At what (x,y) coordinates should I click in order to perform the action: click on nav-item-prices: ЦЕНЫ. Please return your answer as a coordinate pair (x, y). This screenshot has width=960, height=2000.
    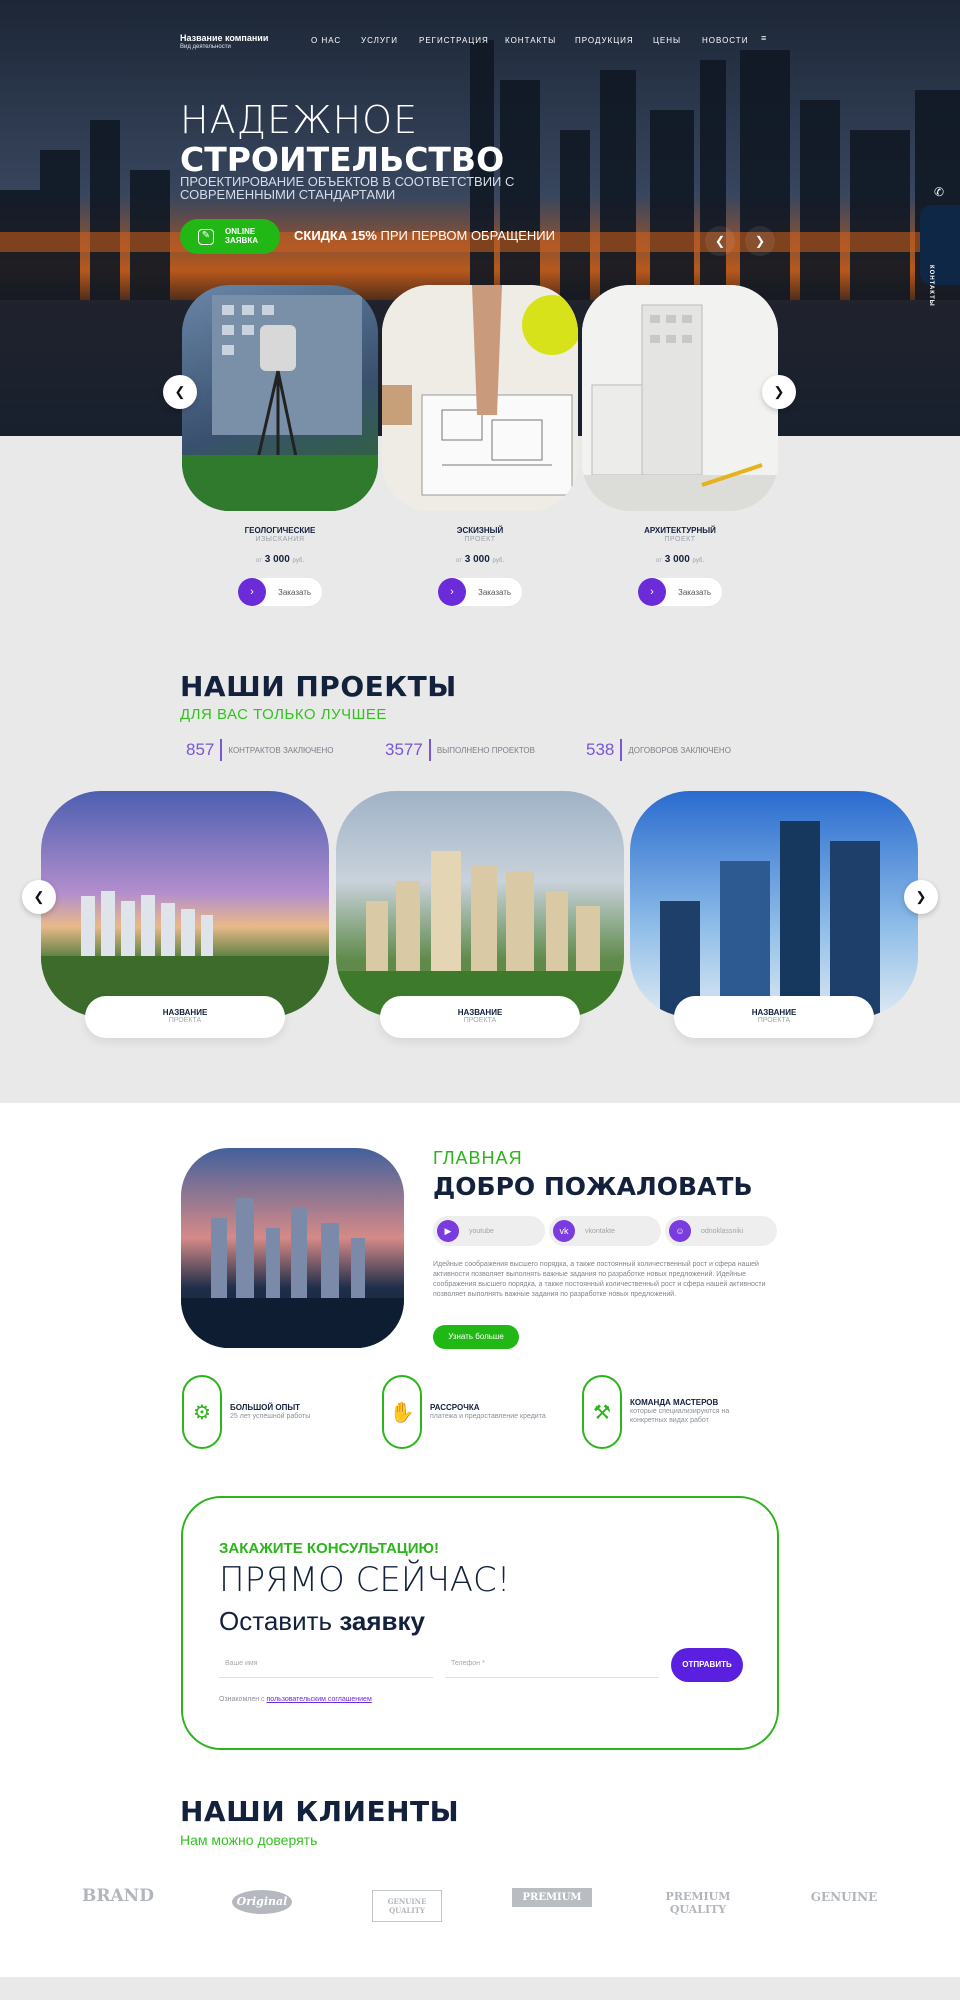
    Looking at the image, I should click on (667, 40).